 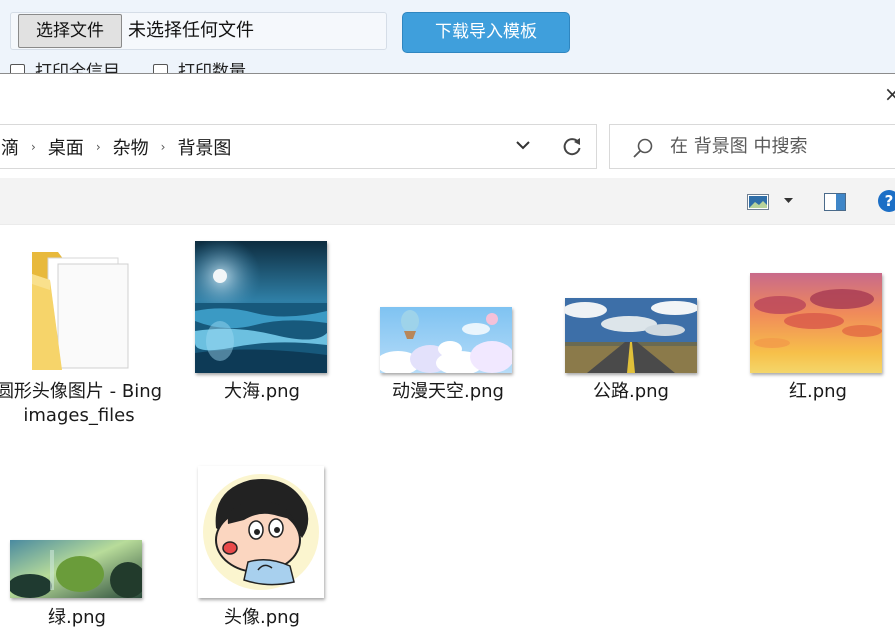 I want to click on file-name-label: 公路.png, so click(x=631, y=391).